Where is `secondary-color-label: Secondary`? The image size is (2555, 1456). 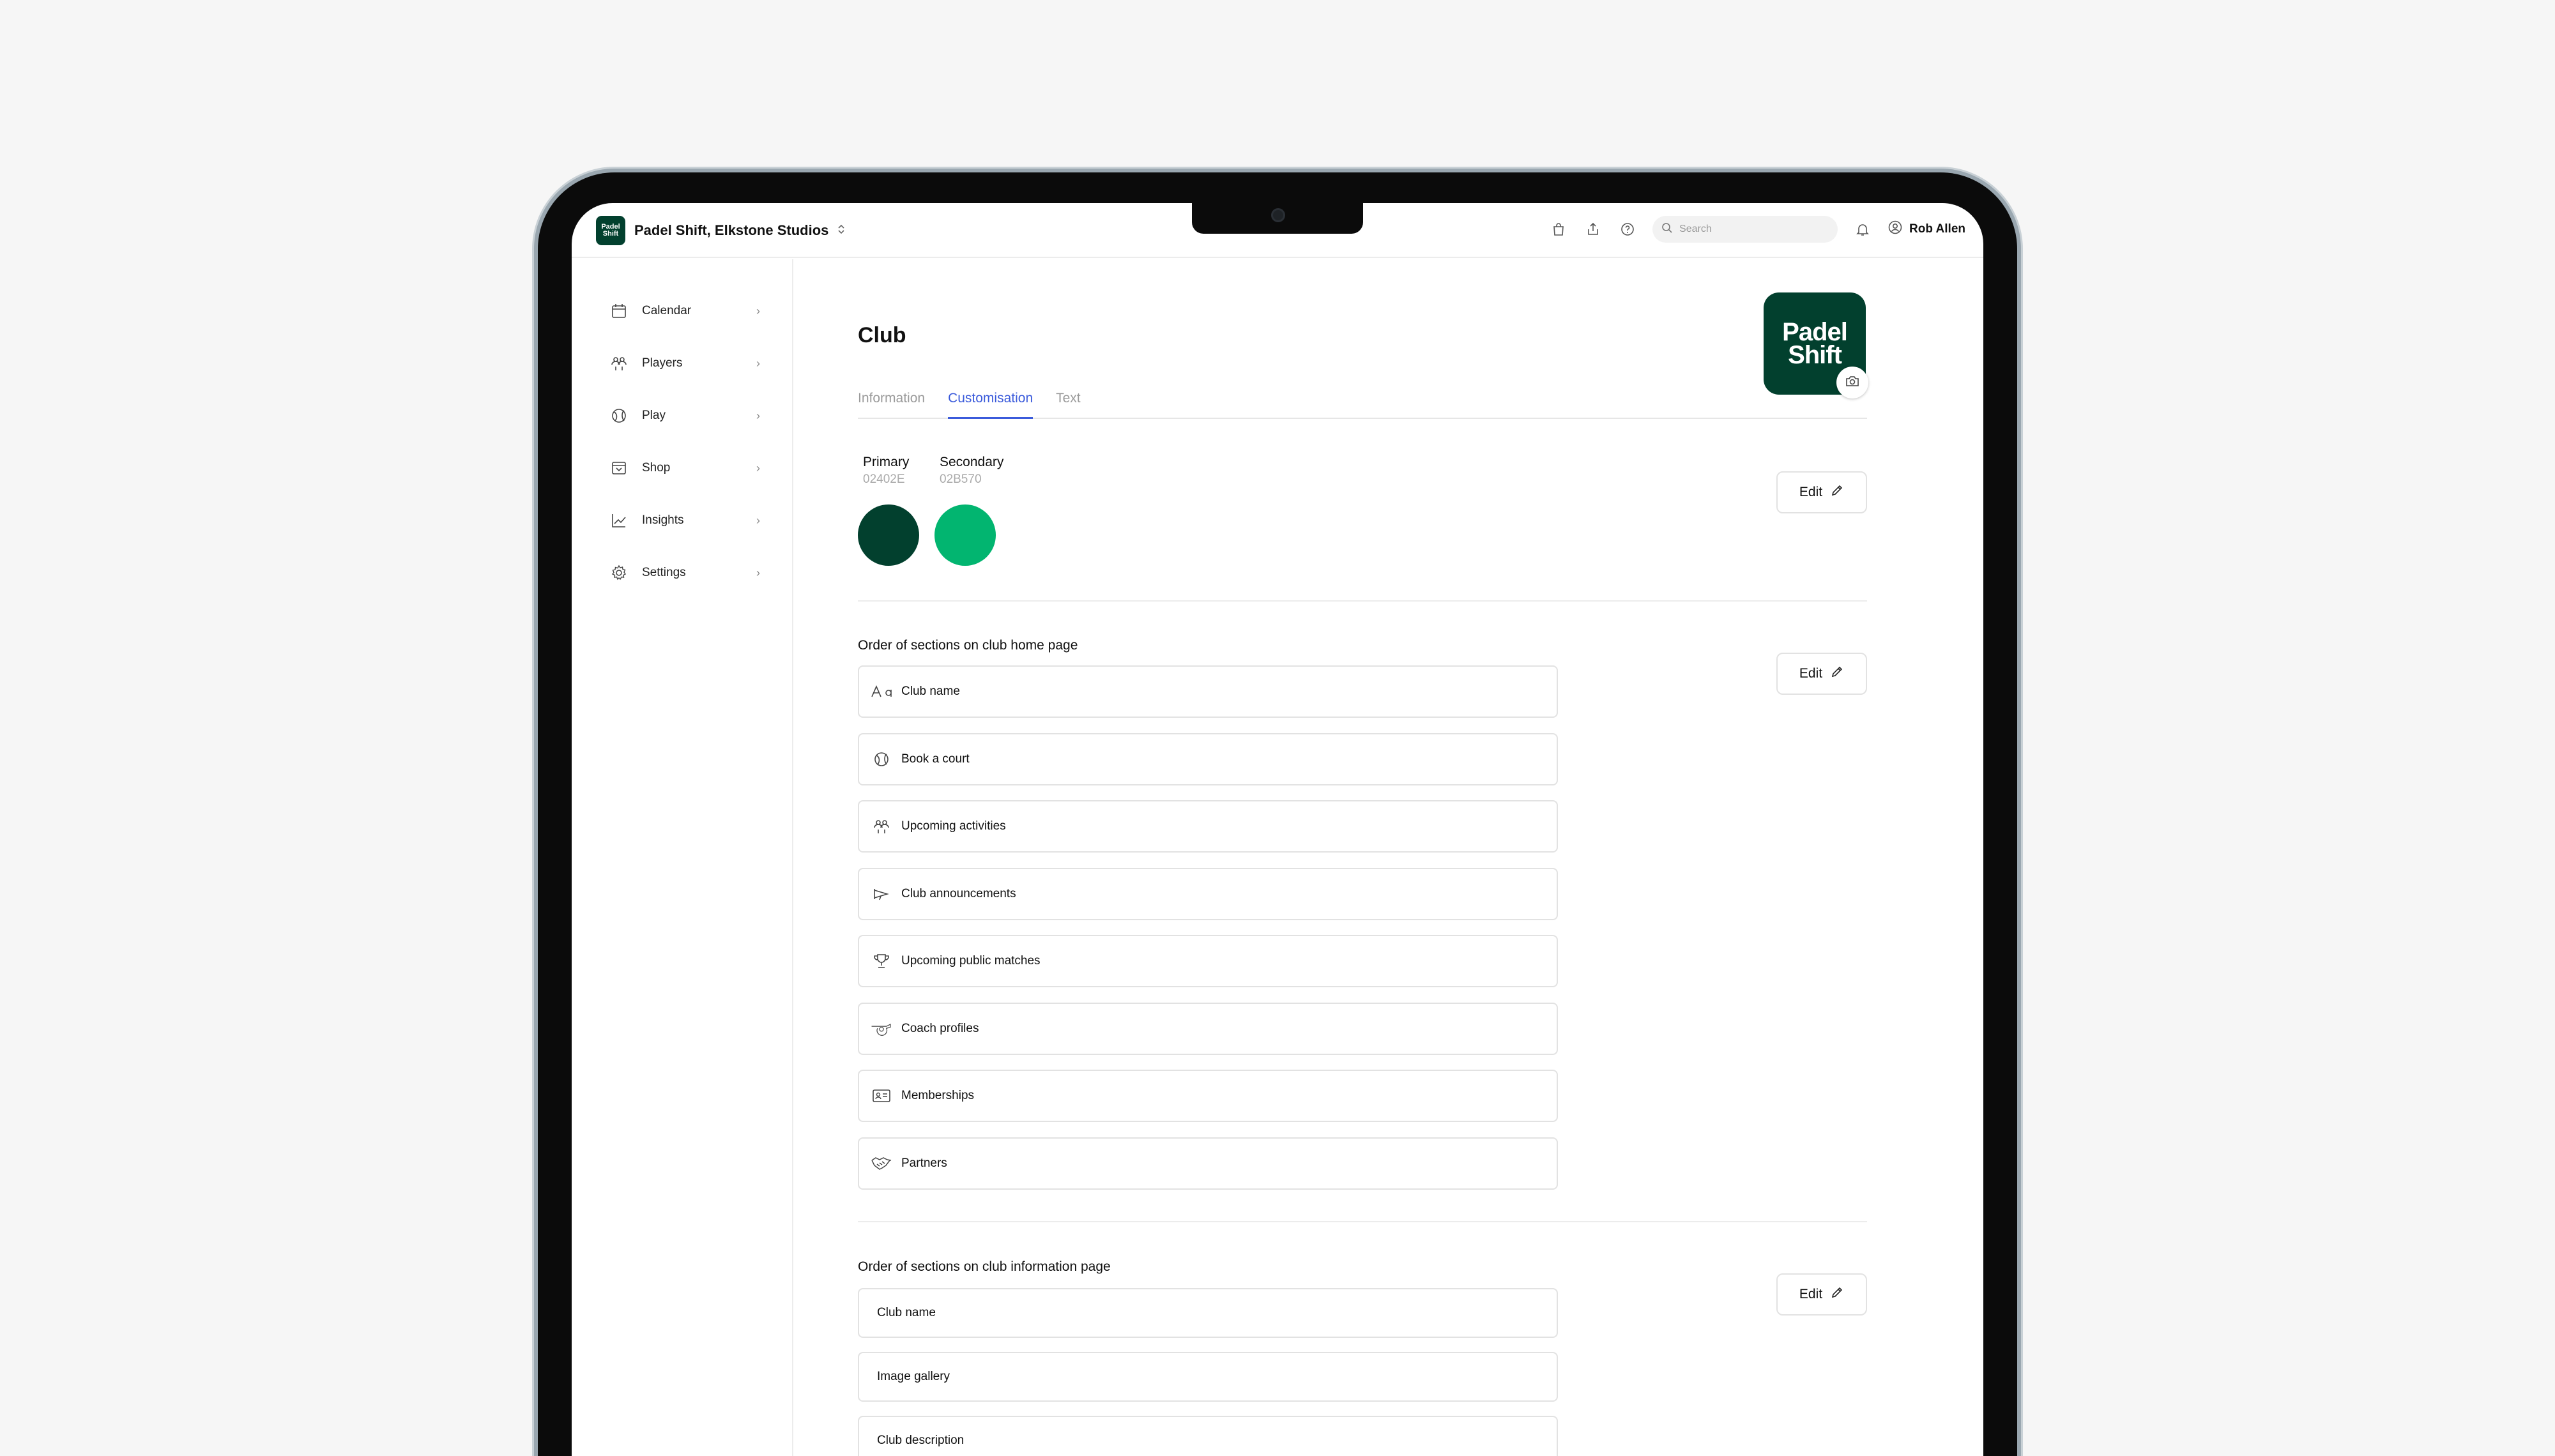 secondary-color-label: Secondary is located at coordinates (972, 462).